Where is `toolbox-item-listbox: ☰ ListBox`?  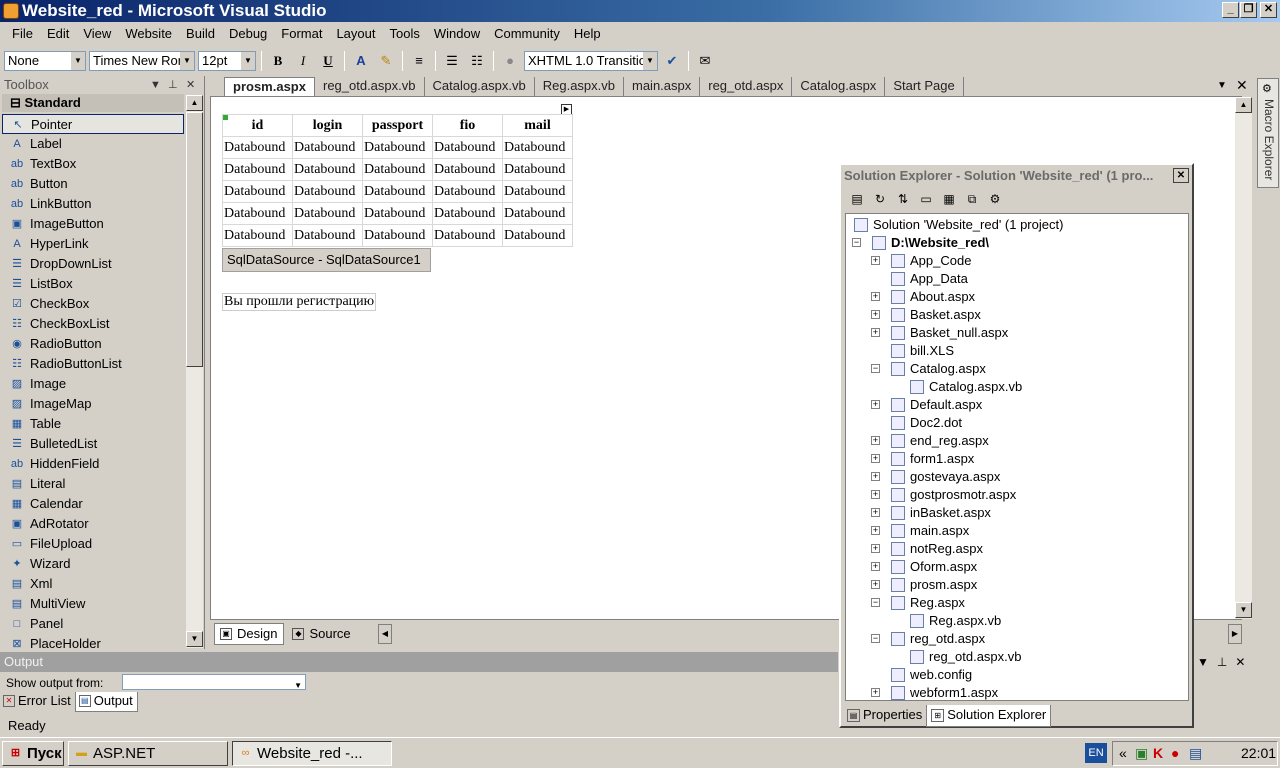
toolbox-item-listbox: ☰ ListBox is located at coordinates (93, 284).